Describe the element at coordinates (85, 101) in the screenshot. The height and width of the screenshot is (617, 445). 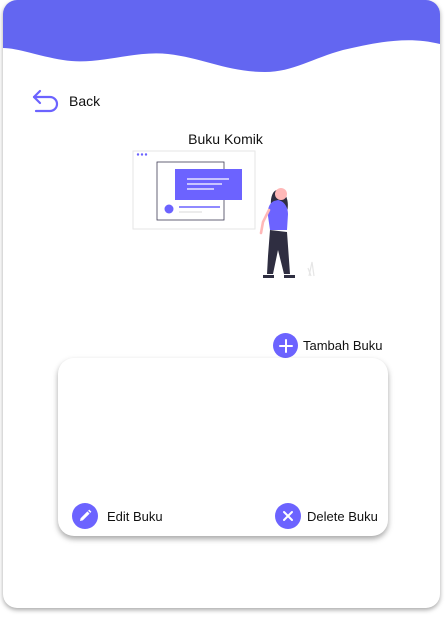
I see `back-label: Back` at that location.